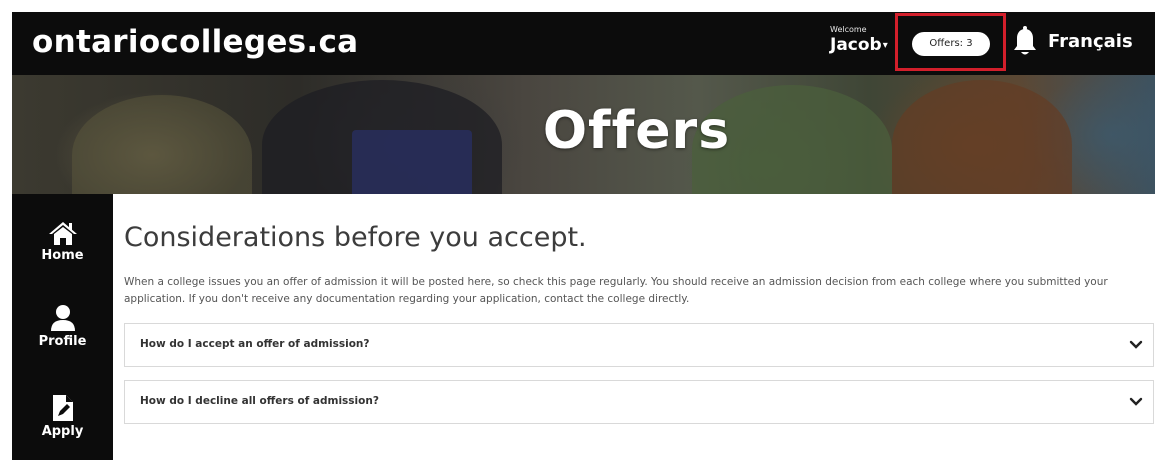  Describe the element at coordinates (856, 45) in the screenshot. I see `user-name: Jacob` at that location.